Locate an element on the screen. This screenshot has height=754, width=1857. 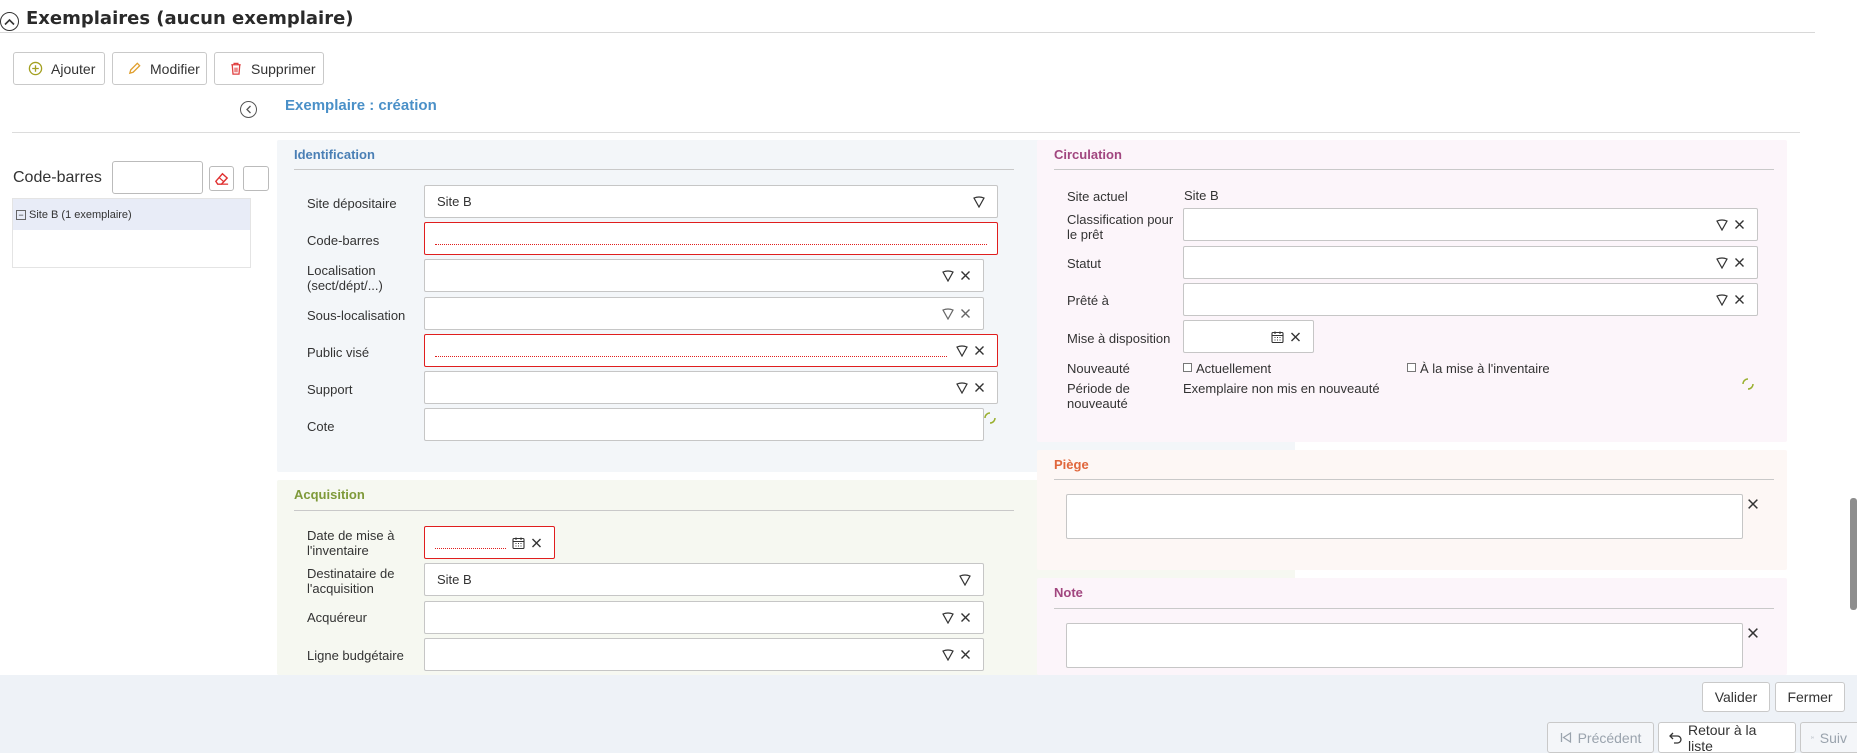
skip-next-icon is located at coordinates (1812, 737).